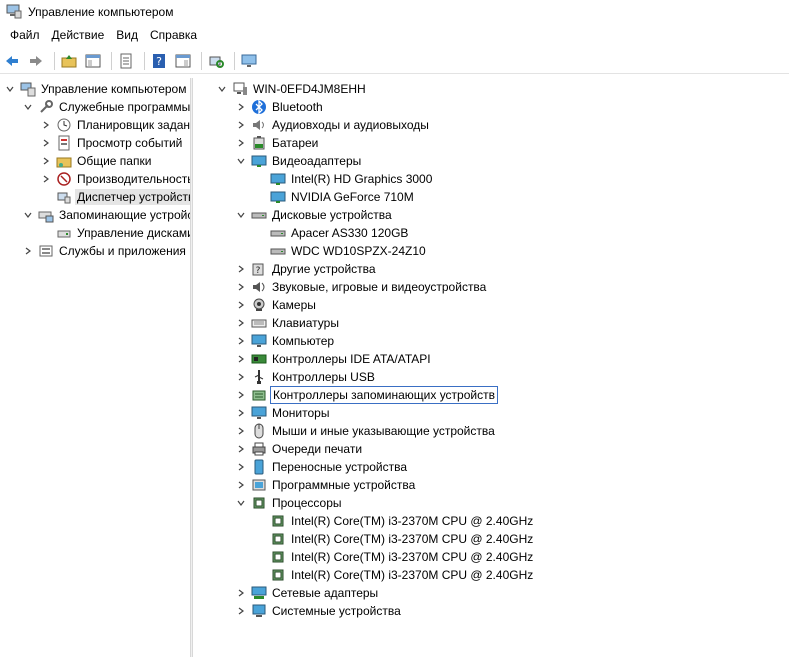 This screenshot has width=789, height=657. I want to click on properties-button, so click(126, 61).